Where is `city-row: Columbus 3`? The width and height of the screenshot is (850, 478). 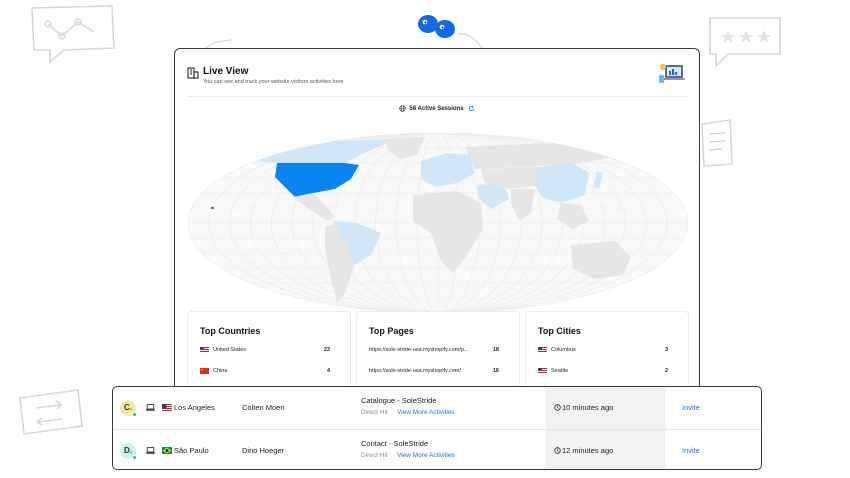 city-row: Columbus 3 is located at coordinates (607, 351).